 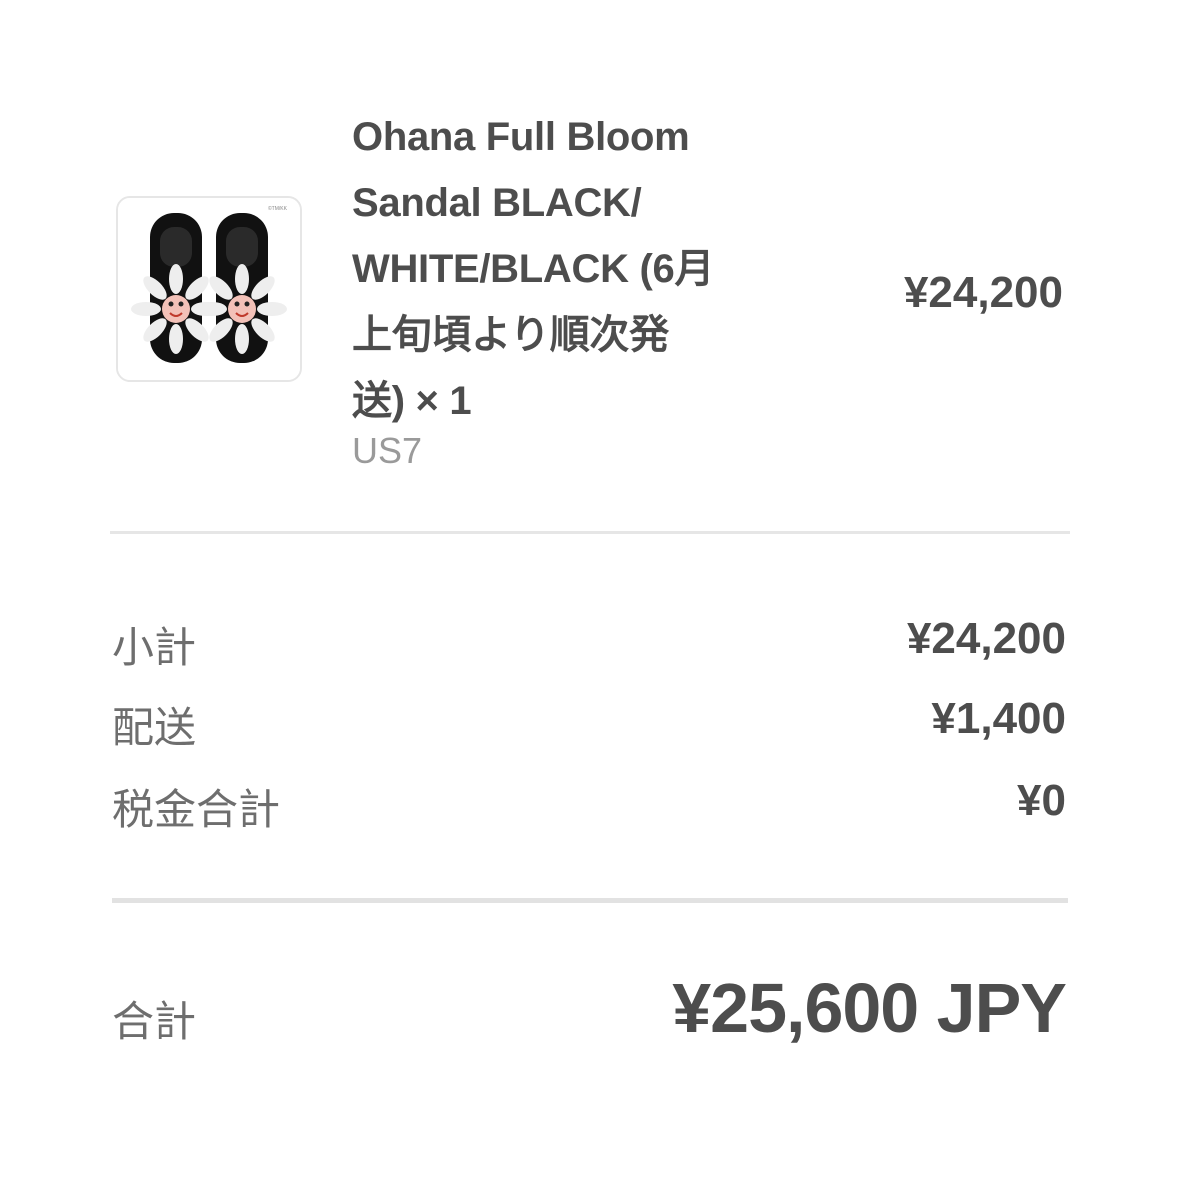 I want to click on shipping-row: 配送 ¥1,400, so click(x=589, y=724).